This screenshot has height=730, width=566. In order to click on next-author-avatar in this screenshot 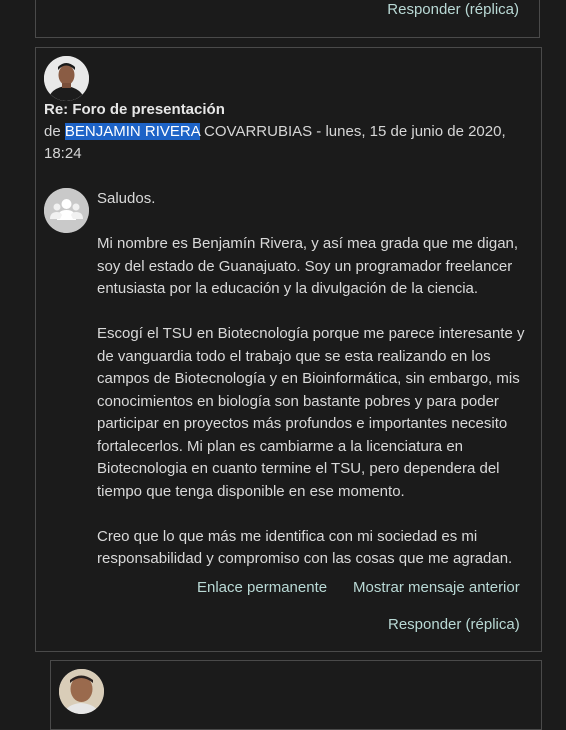, I will do `click(81, 691)`.